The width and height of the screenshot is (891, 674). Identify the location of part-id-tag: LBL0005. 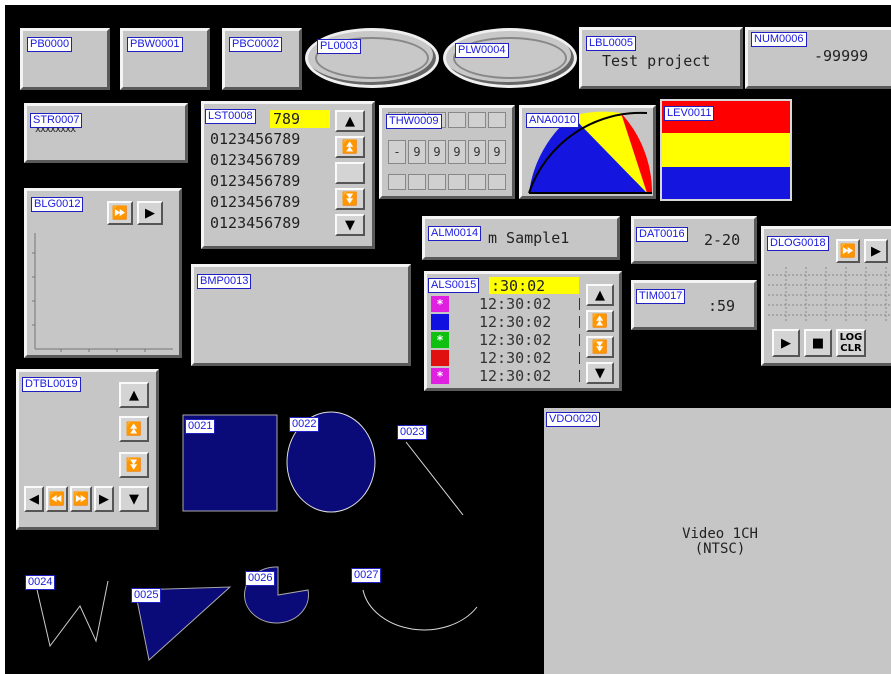
(611, 43).